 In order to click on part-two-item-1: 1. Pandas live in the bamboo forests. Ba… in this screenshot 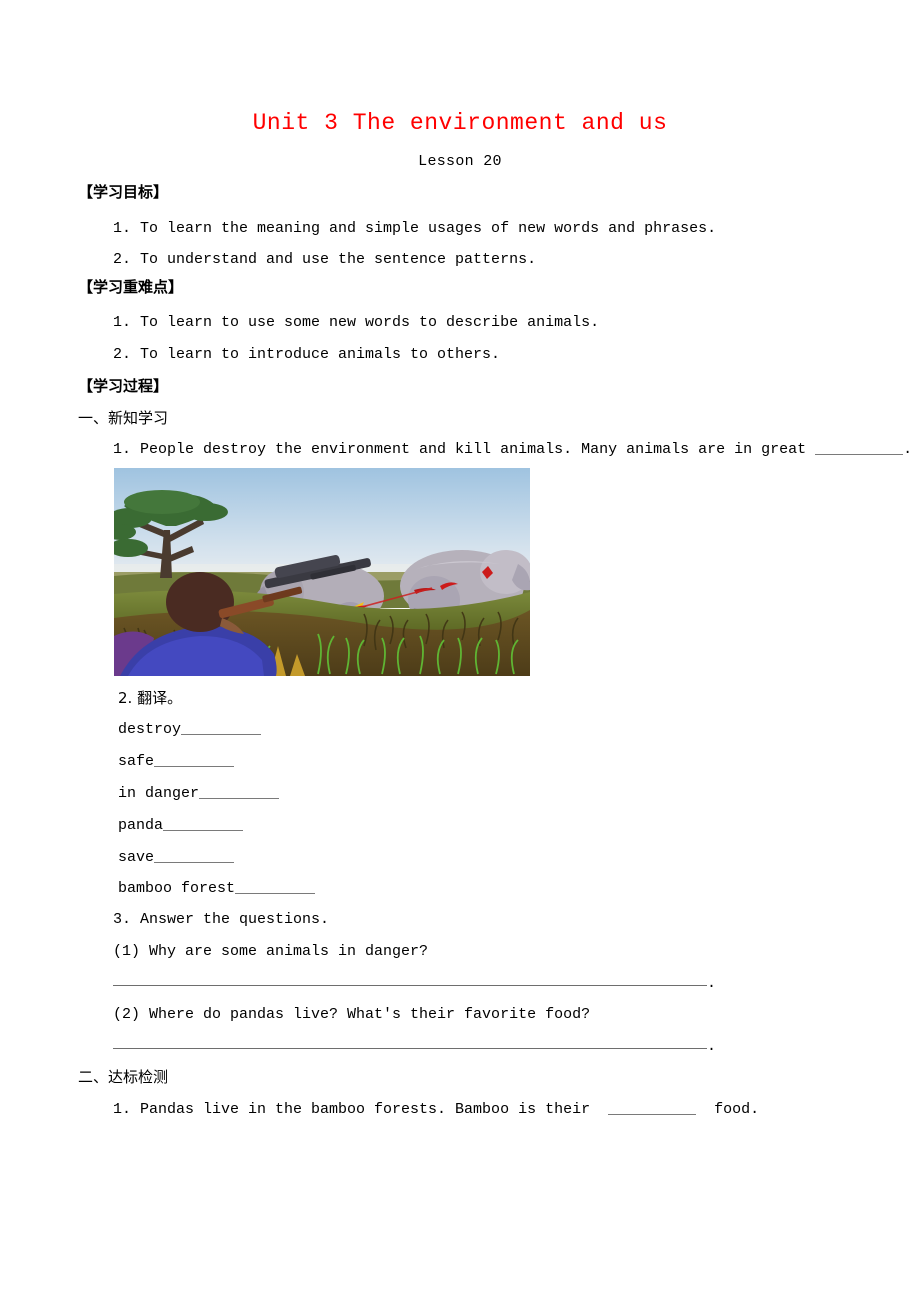, I will do `click(436, 1110)`.